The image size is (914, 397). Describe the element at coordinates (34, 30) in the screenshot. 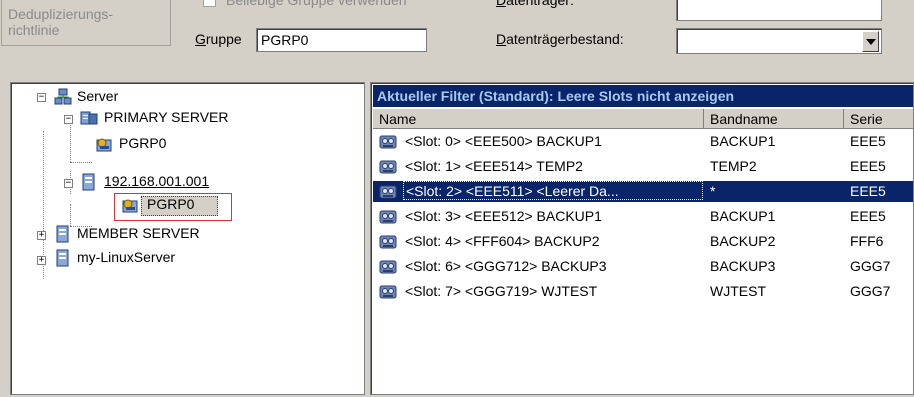

I see `dedup-policy-label-line2: richtlinie` at that location.